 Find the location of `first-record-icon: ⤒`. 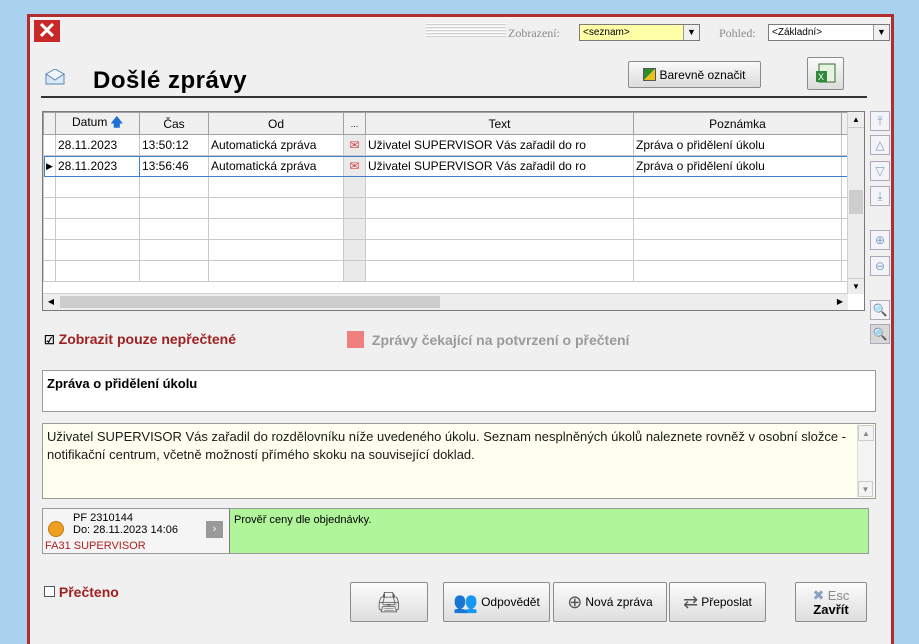

first-record-icon: ⤒ is located at coordinates (880, 121).